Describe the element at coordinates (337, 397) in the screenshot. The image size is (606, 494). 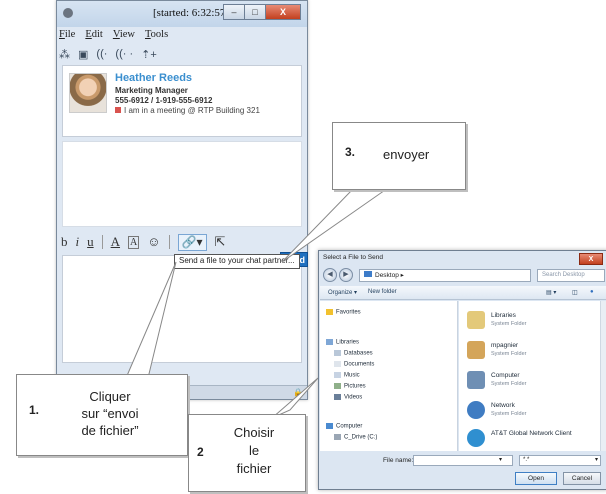
I see `video-icon` at that location.